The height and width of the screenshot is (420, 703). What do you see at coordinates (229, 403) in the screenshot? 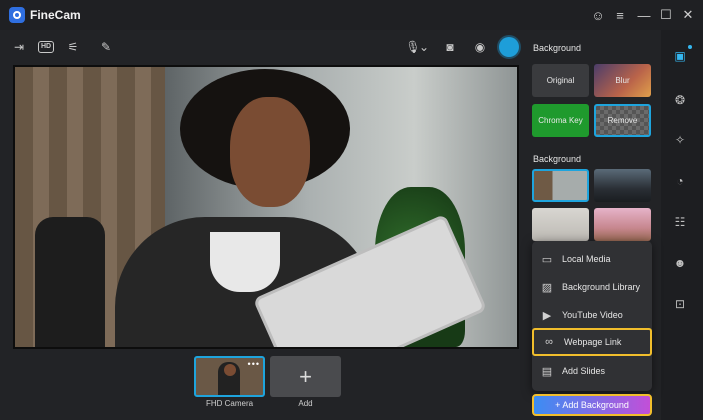
I see `source-label-camera: FHD Camera` at bounding box center [229, 403].